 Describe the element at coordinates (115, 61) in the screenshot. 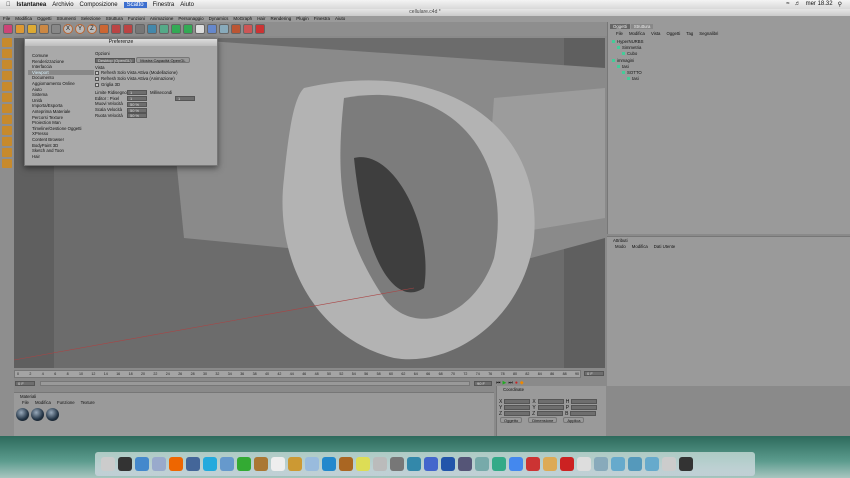

I see `display-select: Desktop (OpenGL)` at that location.